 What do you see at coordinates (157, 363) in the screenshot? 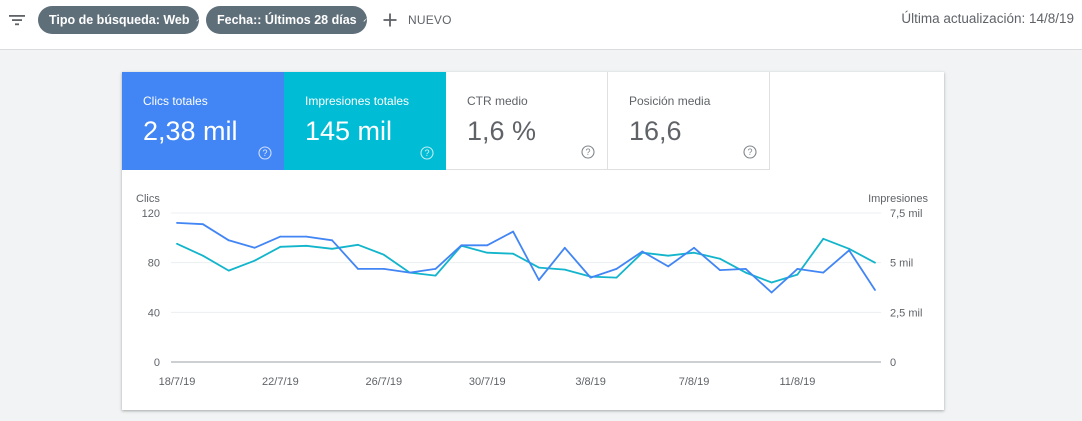
I see `left-axis-tick-label: 0` at bounding box center [157, 363].